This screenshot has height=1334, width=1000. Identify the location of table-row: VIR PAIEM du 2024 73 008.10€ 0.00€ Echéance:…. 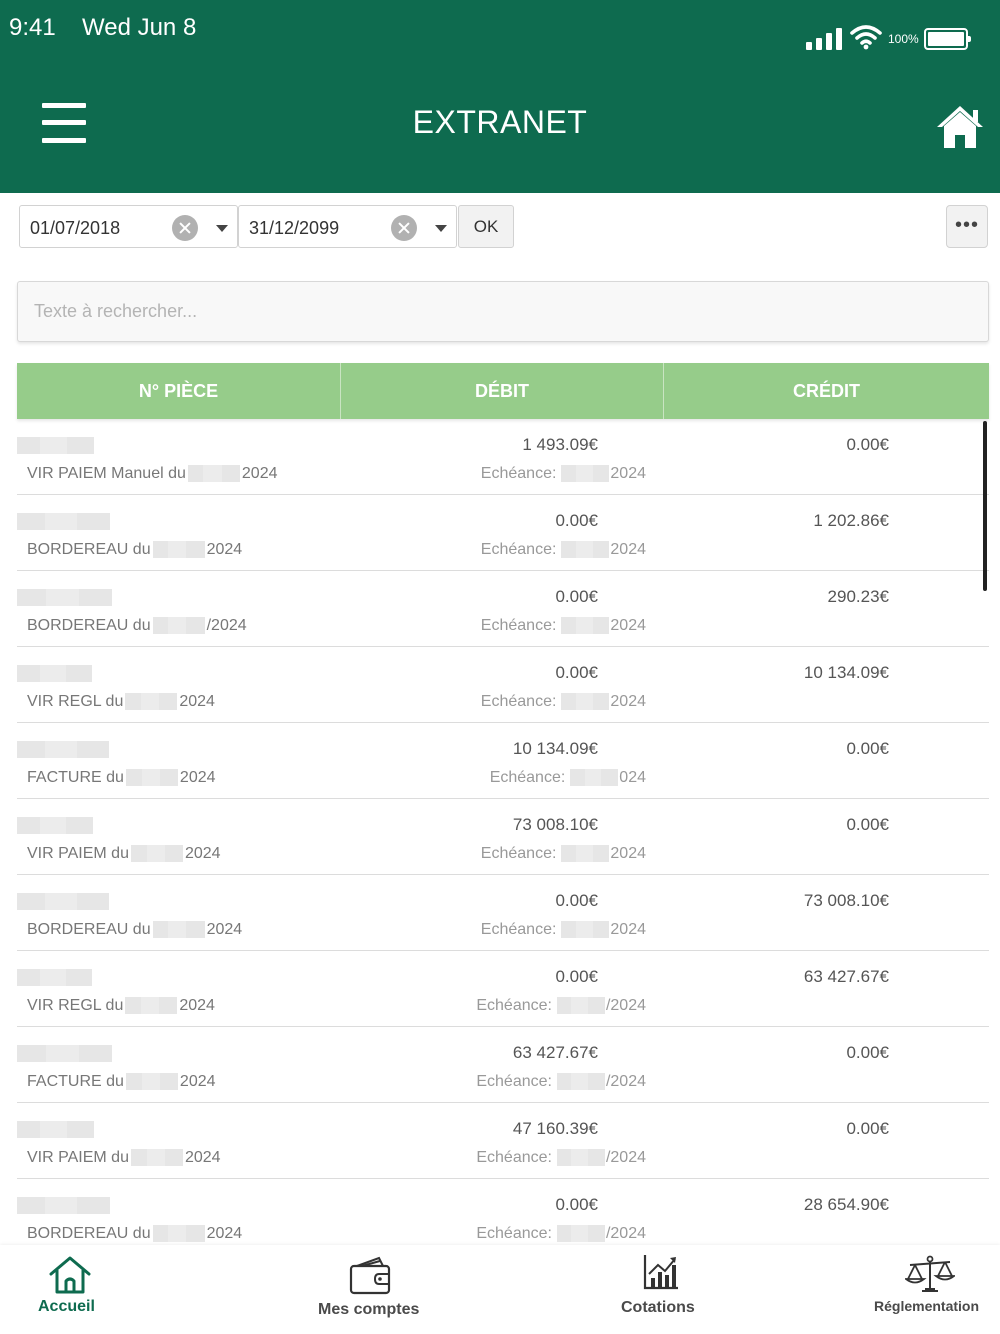
(503, 837).